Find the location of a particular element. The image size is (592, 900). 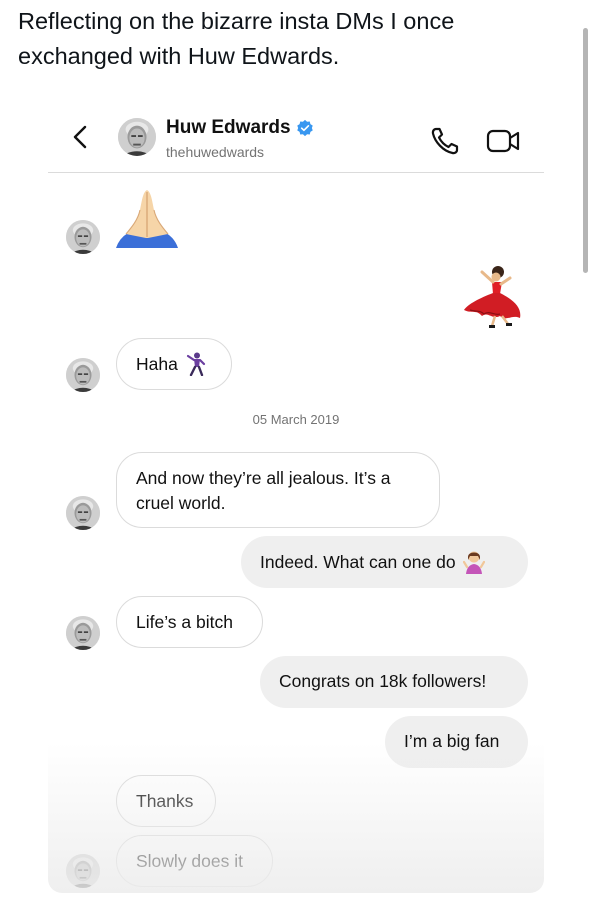

message-bubble-incoming: Thanks is located at coordinates (166, 801).